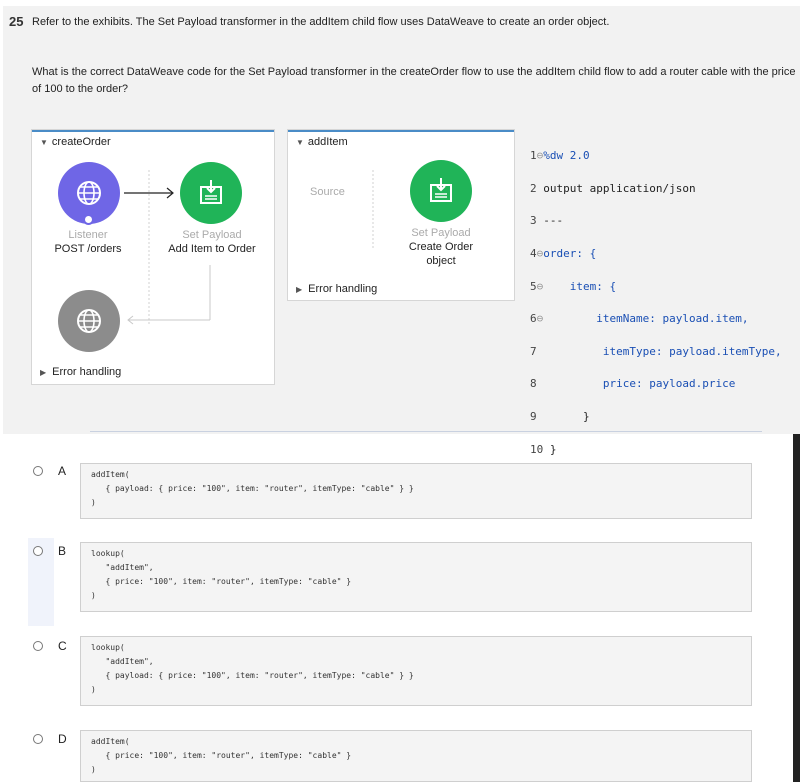  Describe the element at coordinates (664, 450) in the screenshot. I see `code-line: 10 }` at that location.